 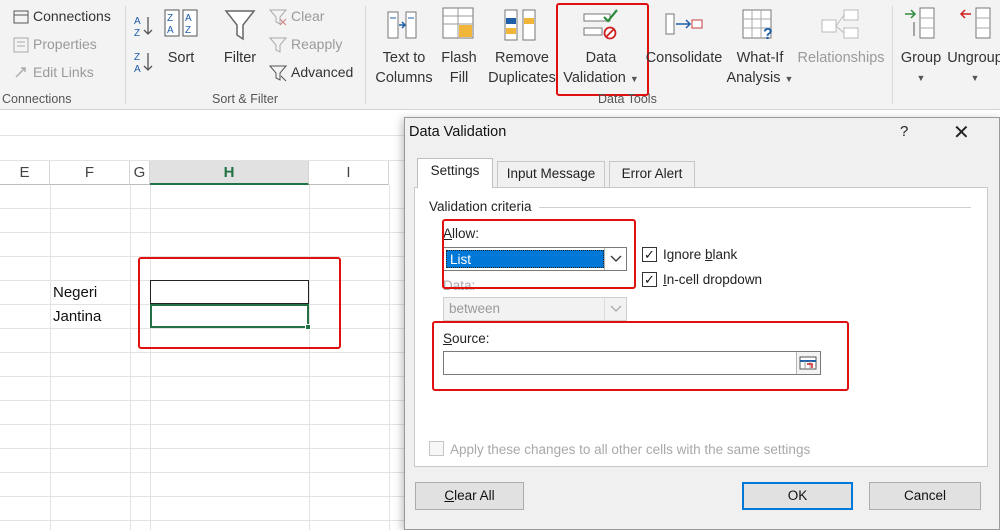 What do you see at coordinates (37, 99) in the screenshot?
I see `connections-group-label: Connections` at bounding box center [37, 99].